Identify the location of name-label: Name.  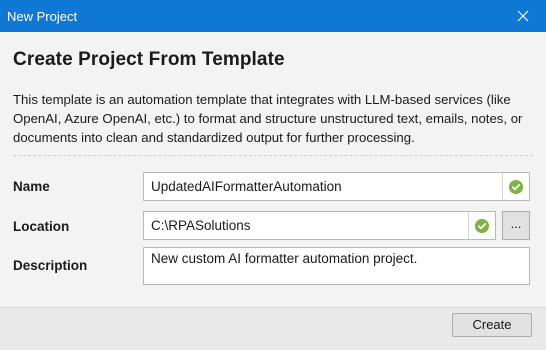
(31, 186).